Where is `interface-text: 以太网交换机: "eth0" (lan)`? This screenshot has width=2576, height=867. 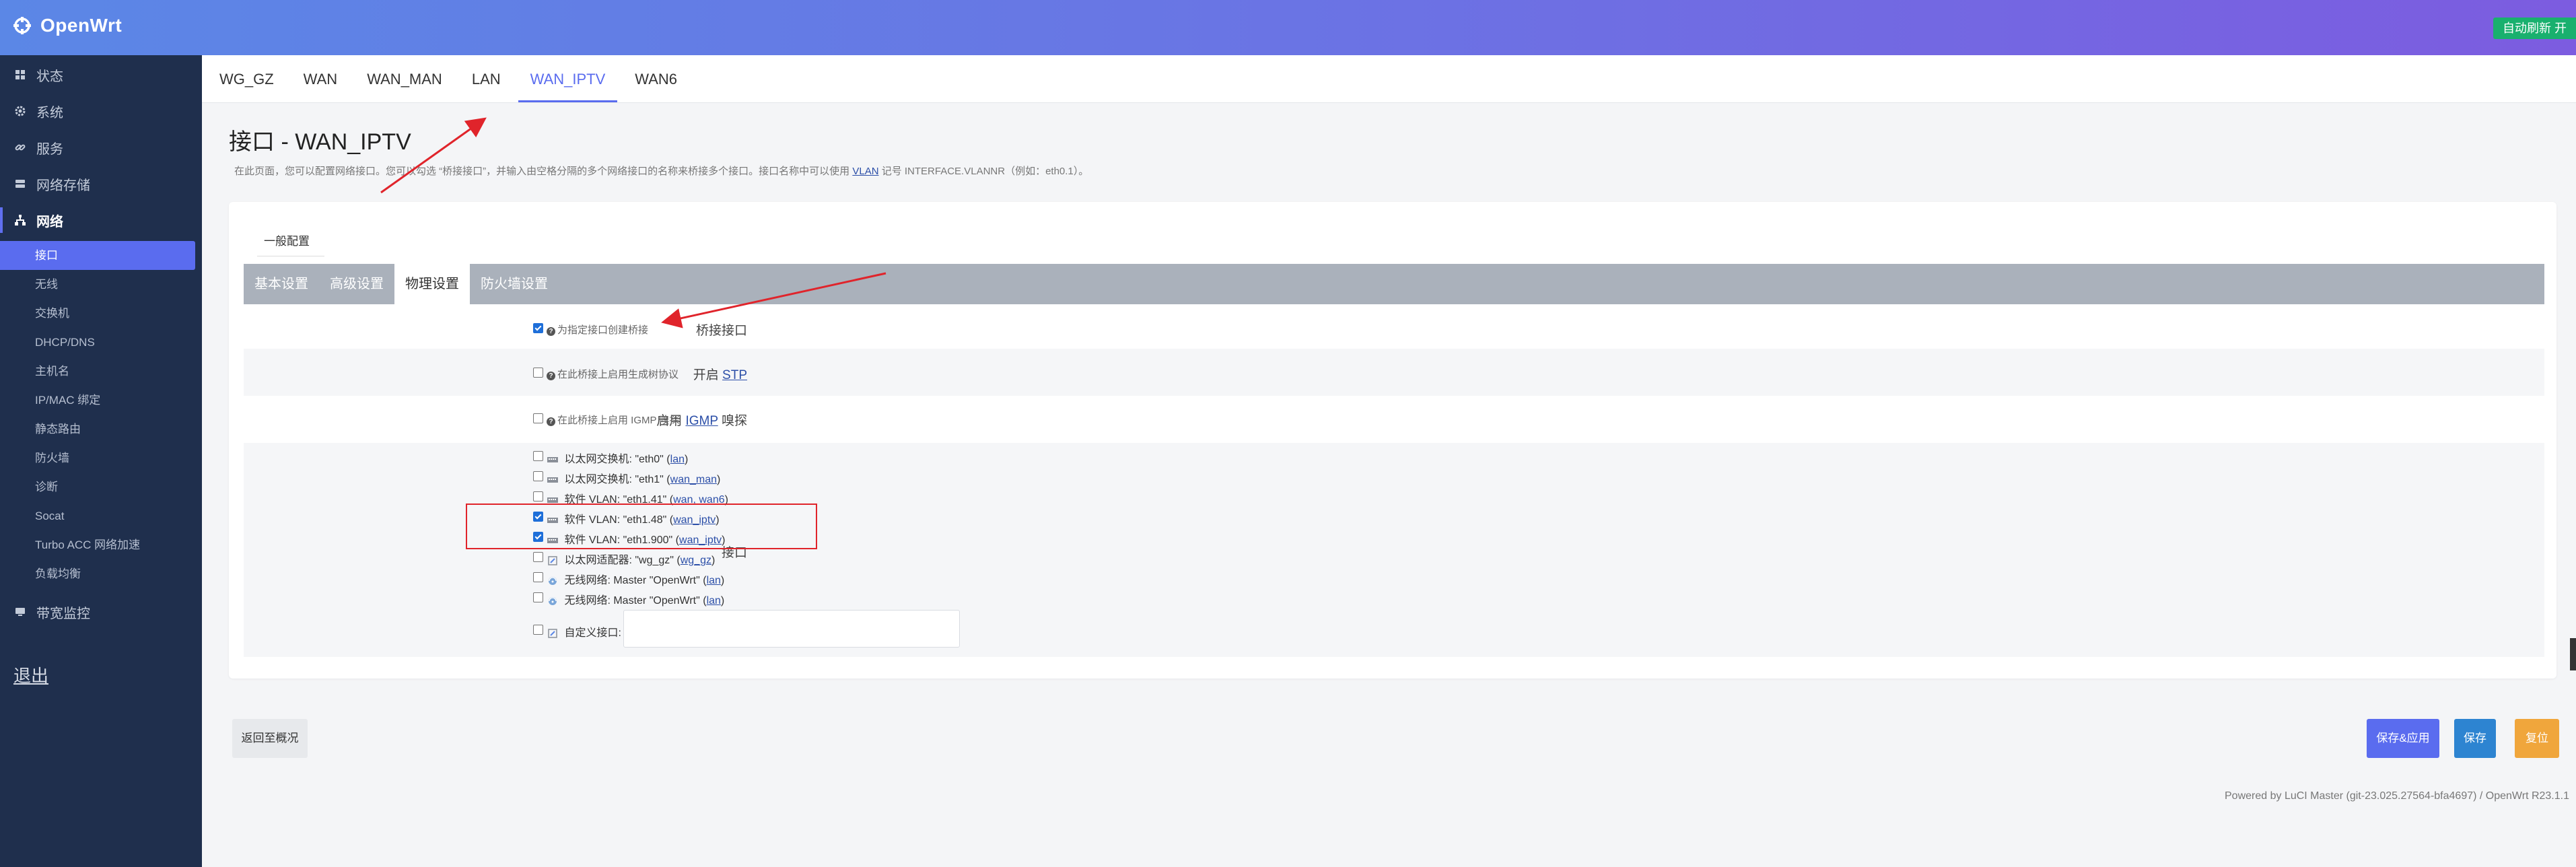 interface-text: 以太网交换机: "eth0" (lan) is located at coordinates (617, 458).